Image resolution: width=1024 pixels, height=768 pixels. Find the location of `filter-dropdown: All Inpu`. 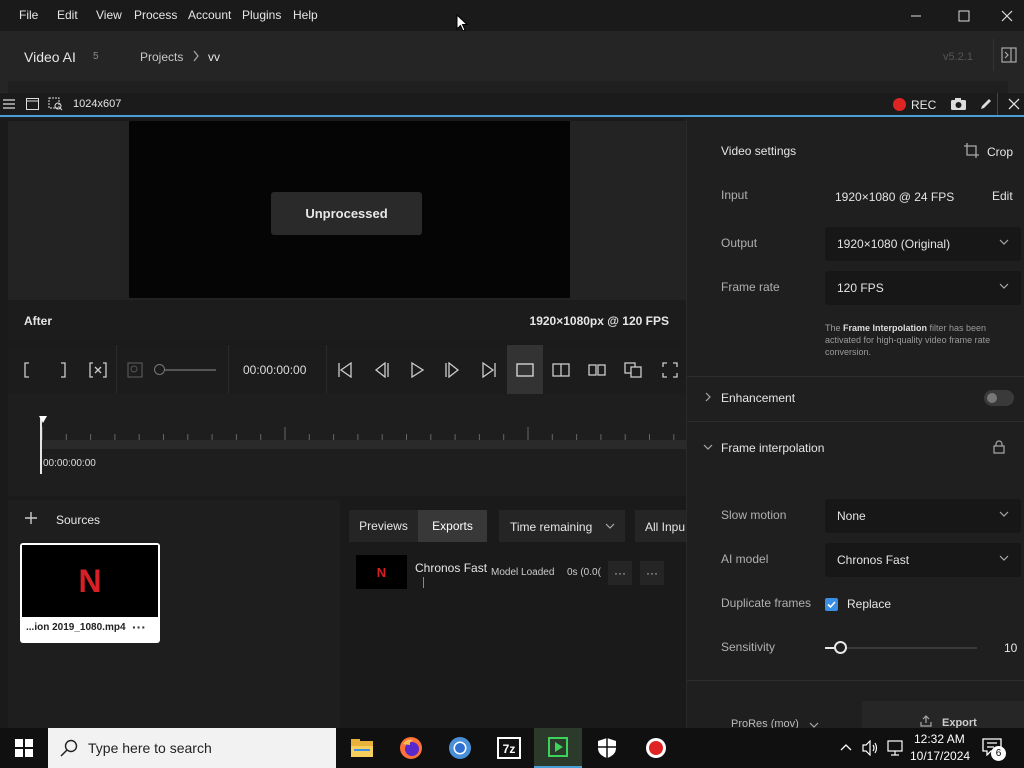

filter-dropdown: All Inpu is located at coordinates (660, 526).